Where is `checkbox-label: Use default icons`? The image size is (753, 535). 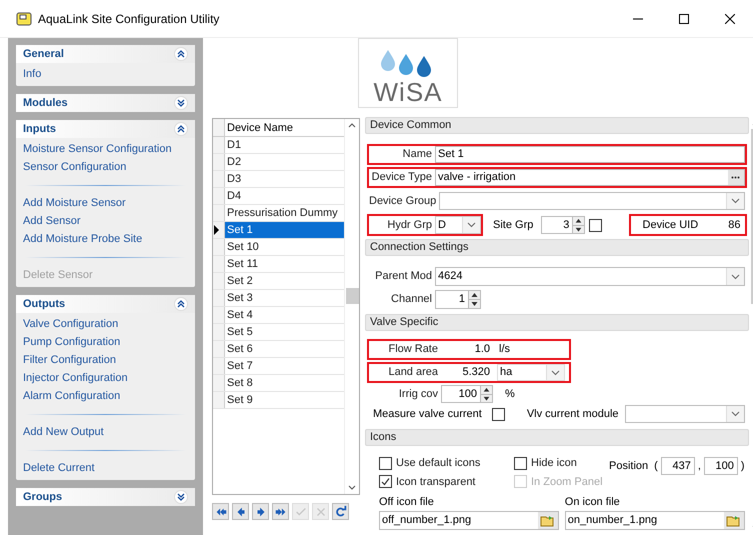
checkbox-label: Use default icons is located at coordinates (438, 463).